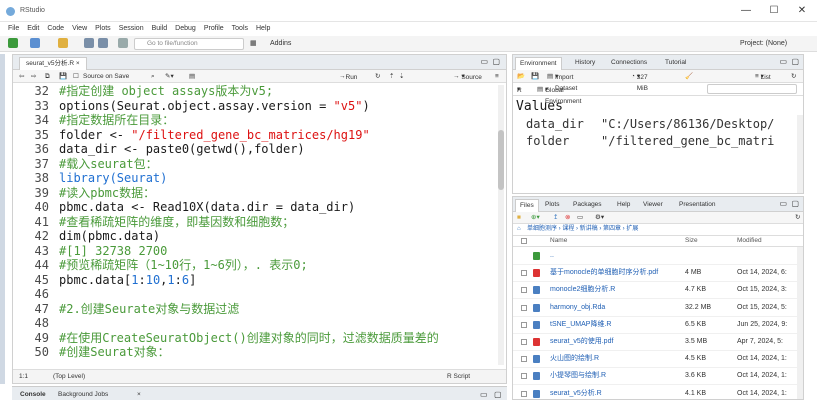 Image resolution: width=817 pixels, height=400 pixels. Describe the element at coordinates (653, 205) in the screenshot. I see `tab-viewer: Viewer` at that location.